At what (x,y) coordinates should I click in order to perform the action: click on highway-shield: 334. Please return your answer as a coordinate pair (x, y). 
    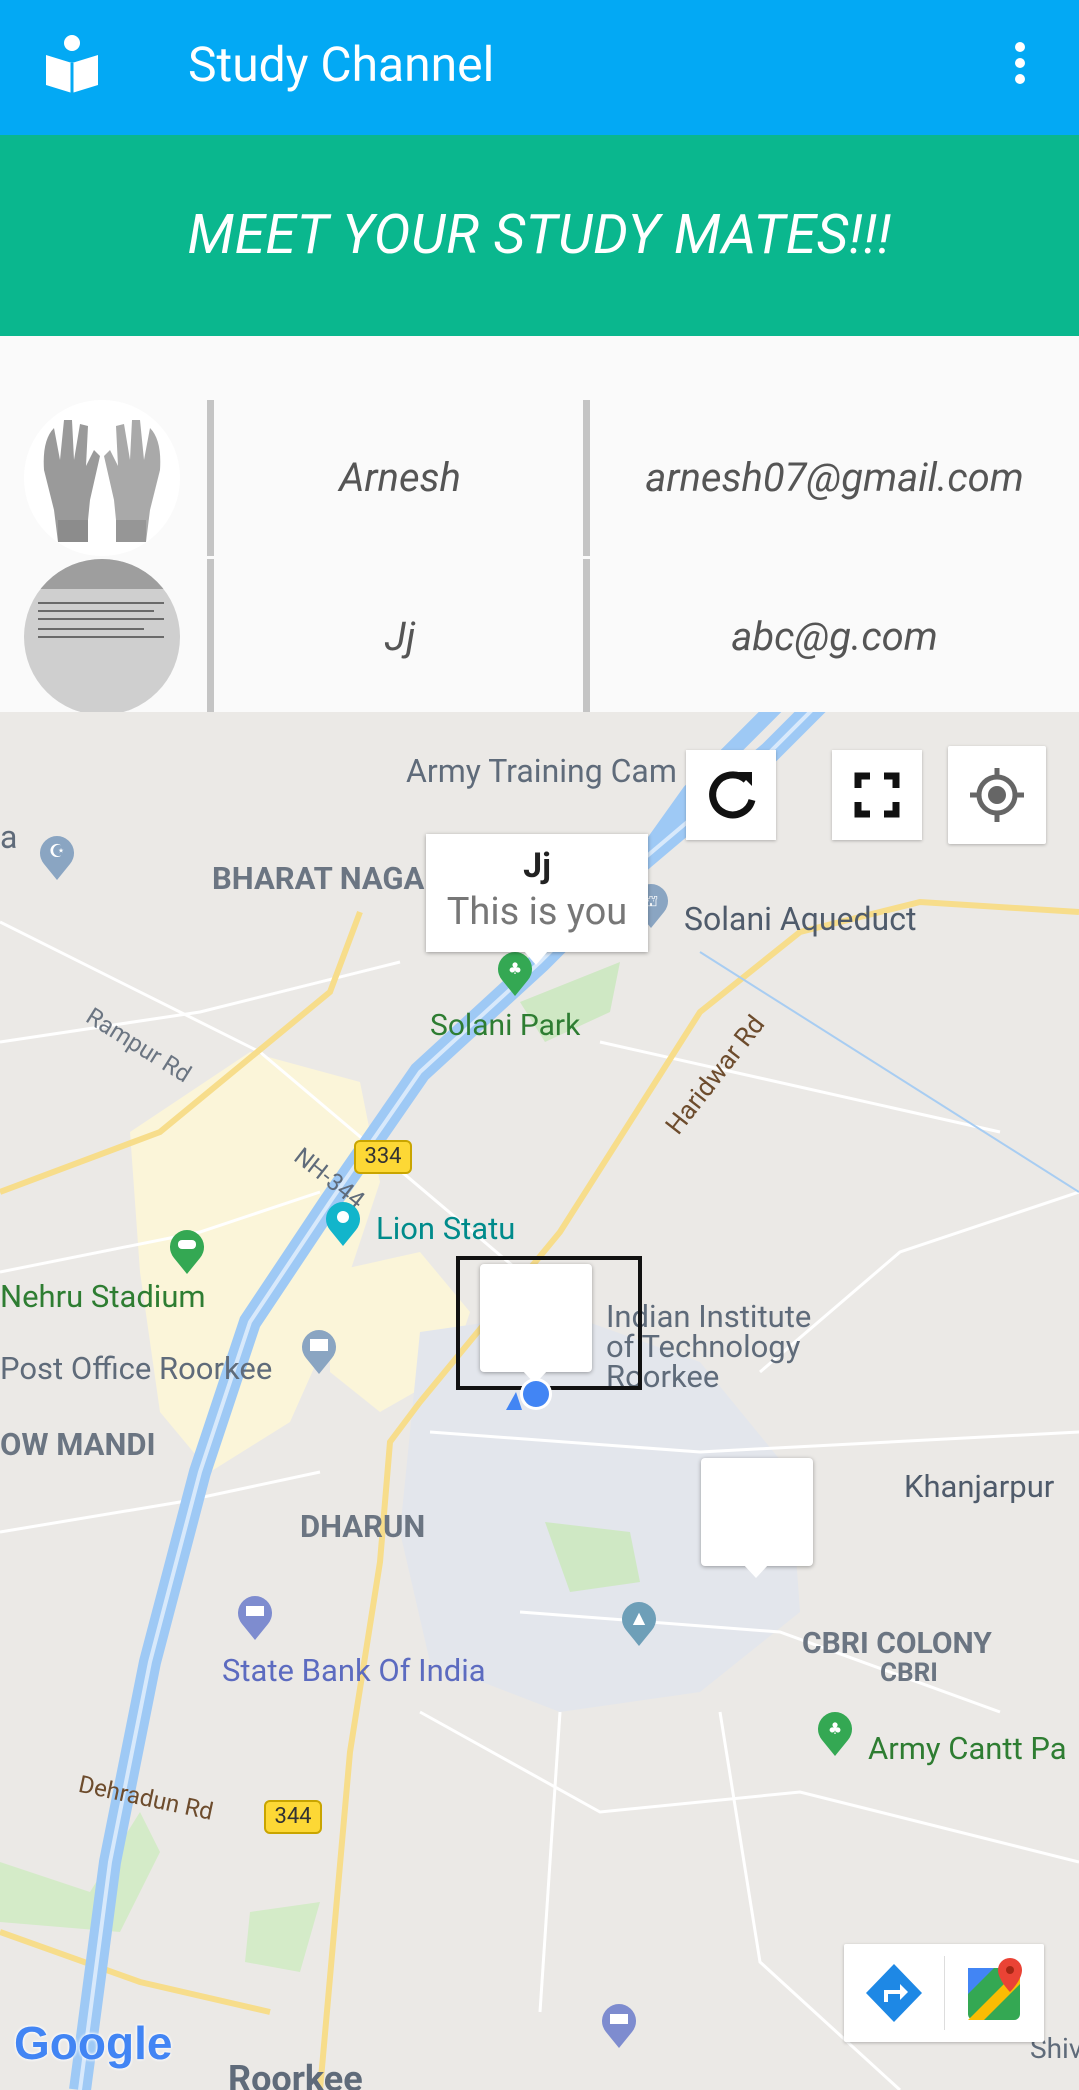
    Looking at the image, I should click on (383, 1157).